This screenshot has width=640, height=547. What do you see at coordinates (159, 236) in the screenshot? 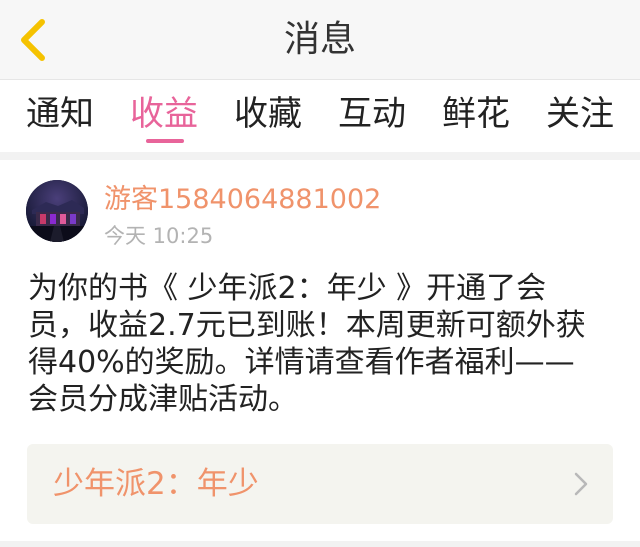
I see `message-time: 今天 10:25` at bounding box center [159, 236].